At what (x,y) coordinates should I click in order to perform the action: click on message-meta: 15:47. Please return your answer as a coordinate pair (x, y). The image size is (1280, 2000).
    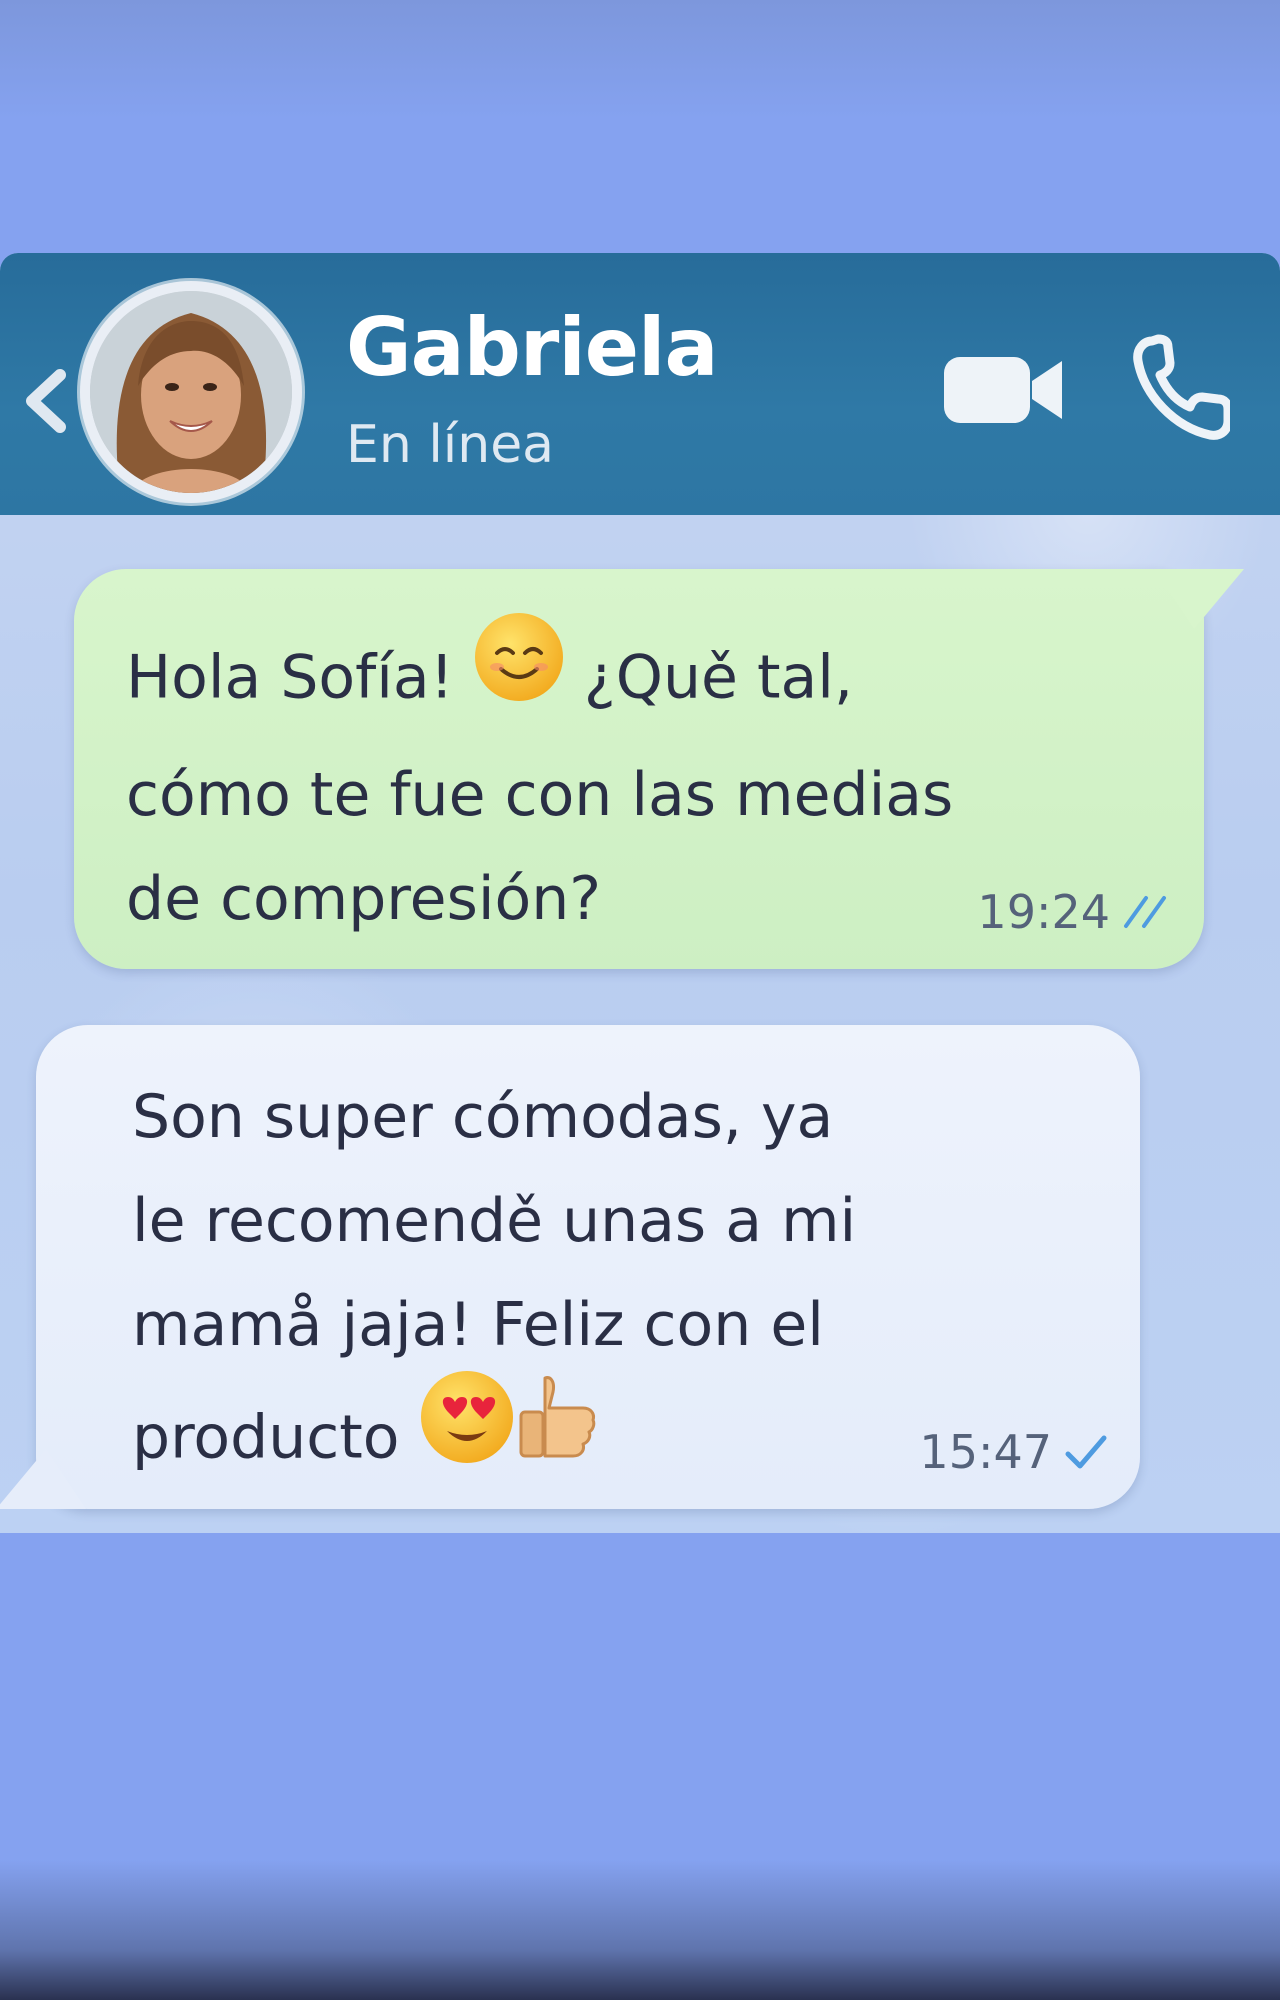
    Looking at the image, I should click on (1014, 1452).